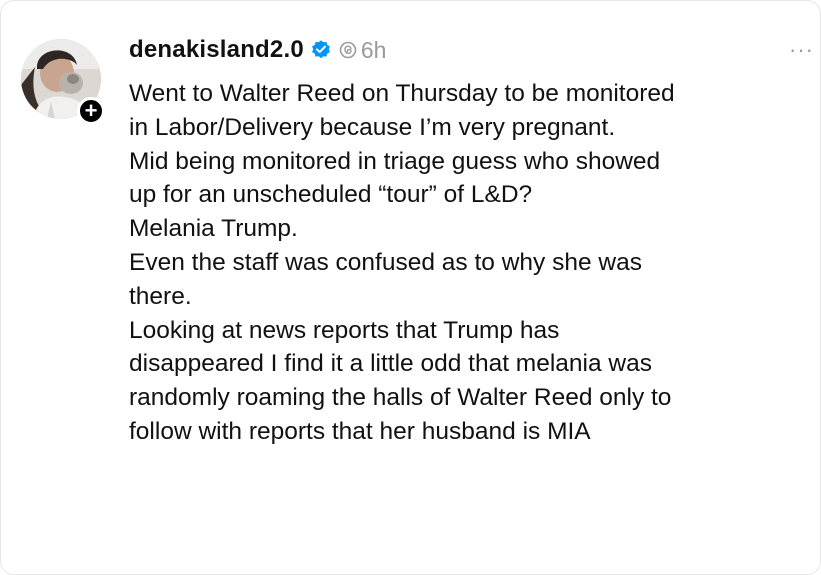  I want to click on post-text-line: up for an unscheduled “tour” of L&D?, so click(331, 195).